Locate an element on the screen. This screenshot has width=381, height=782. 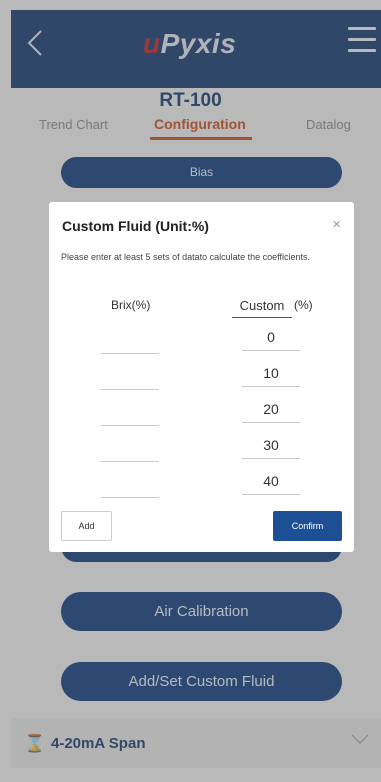
custom-input-5: 40 is located at coordinates (271, 484).